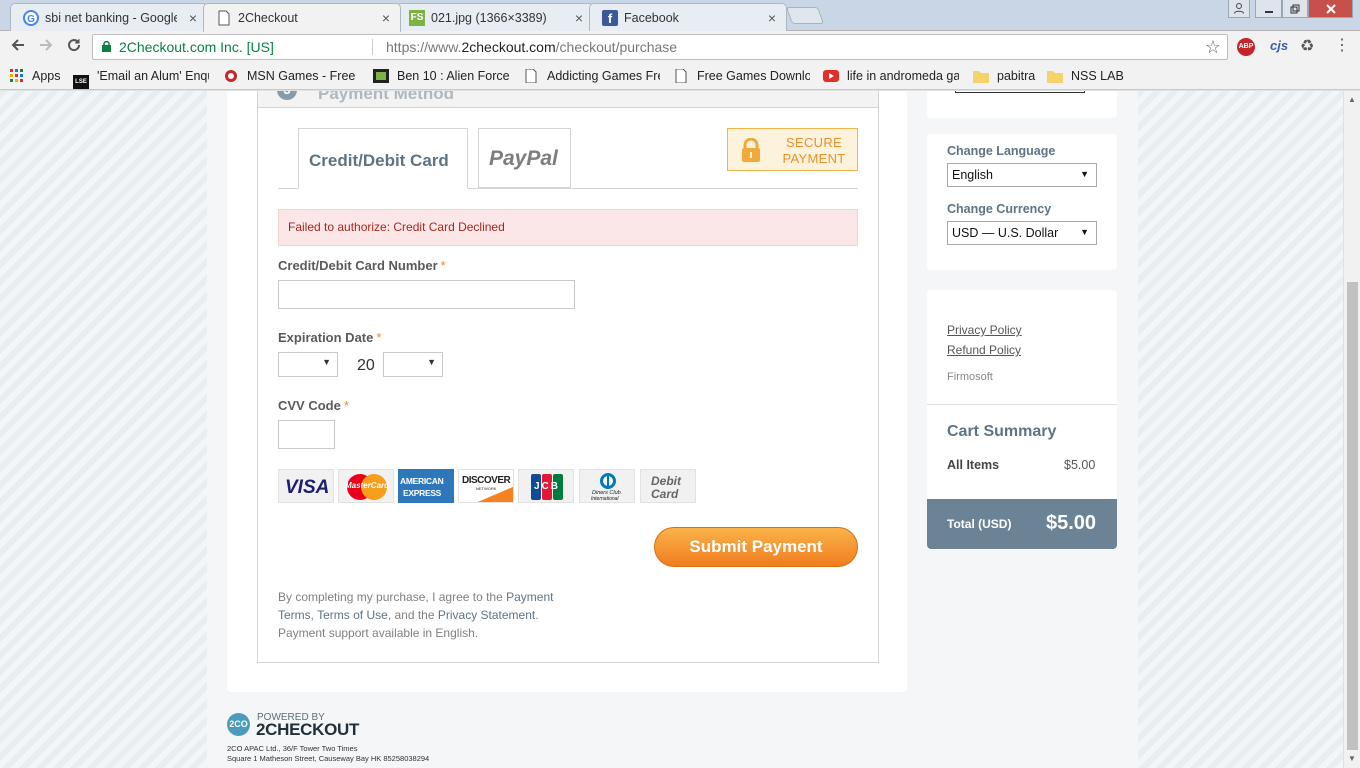  Describe the element at coordinates (668, 486) in the screenshot. I see `debit-card-logo: Debit Card` at that location.